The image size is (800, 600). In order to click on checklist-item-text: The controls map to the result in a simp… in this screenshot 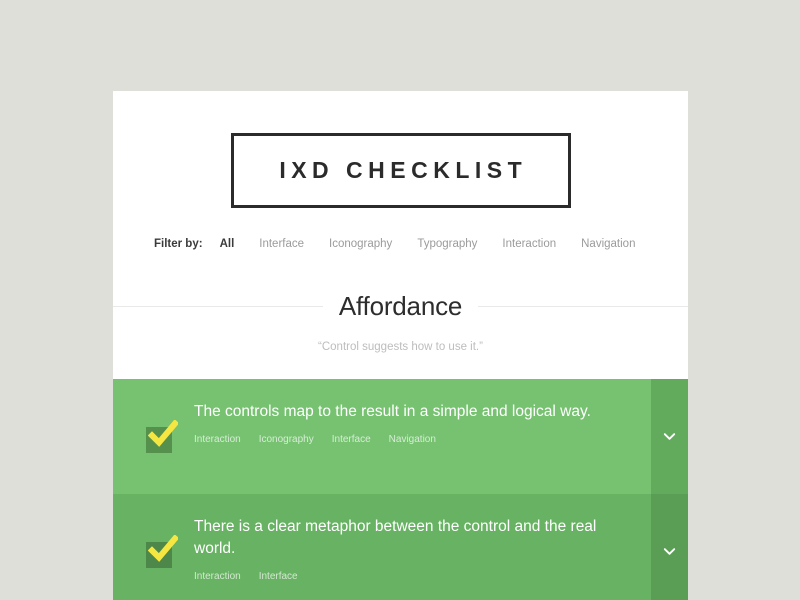, I will do `click(392, 411)`.